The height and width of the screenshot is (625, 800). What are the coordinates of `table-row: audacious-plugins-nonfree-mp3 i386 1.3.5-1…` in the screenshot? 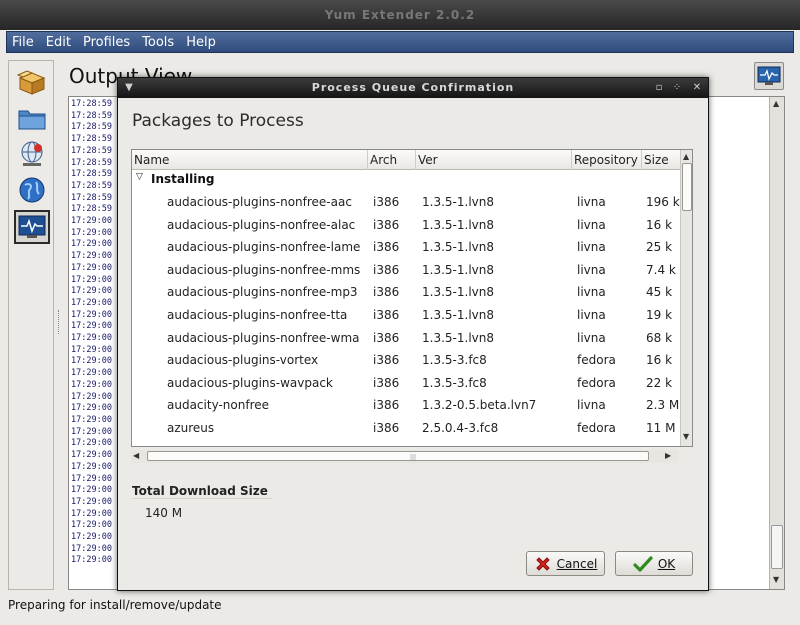 It's located at (406, 293).